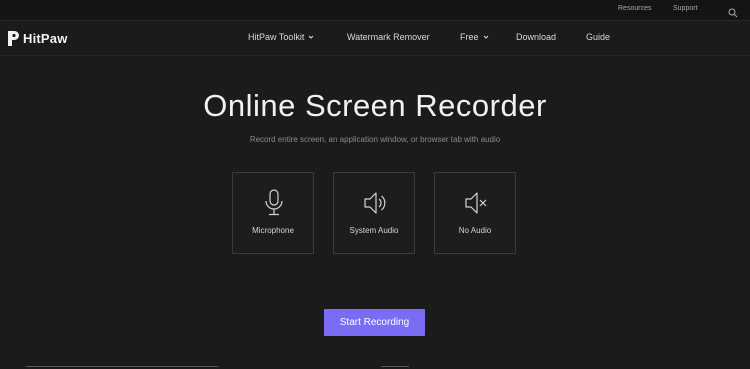 This screenshot has height=369, width=750. I want to click on nav-label: Watermark Remover, so click(388, 37).